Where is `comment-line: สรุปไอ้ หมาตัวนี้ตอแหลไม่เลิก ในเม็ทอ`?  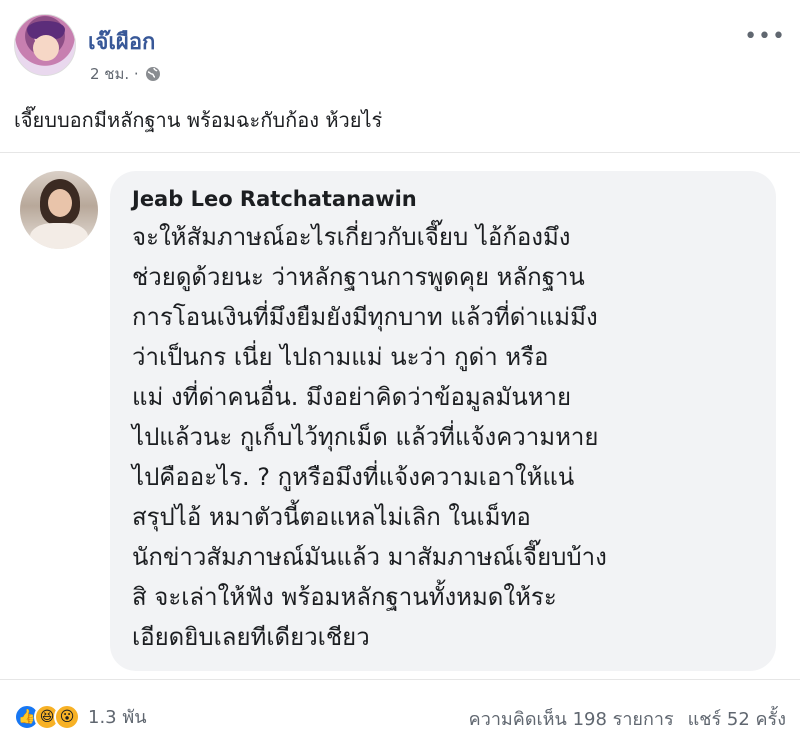 comment-line: สรุปไอ้ หมาตัวนี้ตอแหลไม่เลิก ในเม็ทอ is located at coordinates (331, 517).